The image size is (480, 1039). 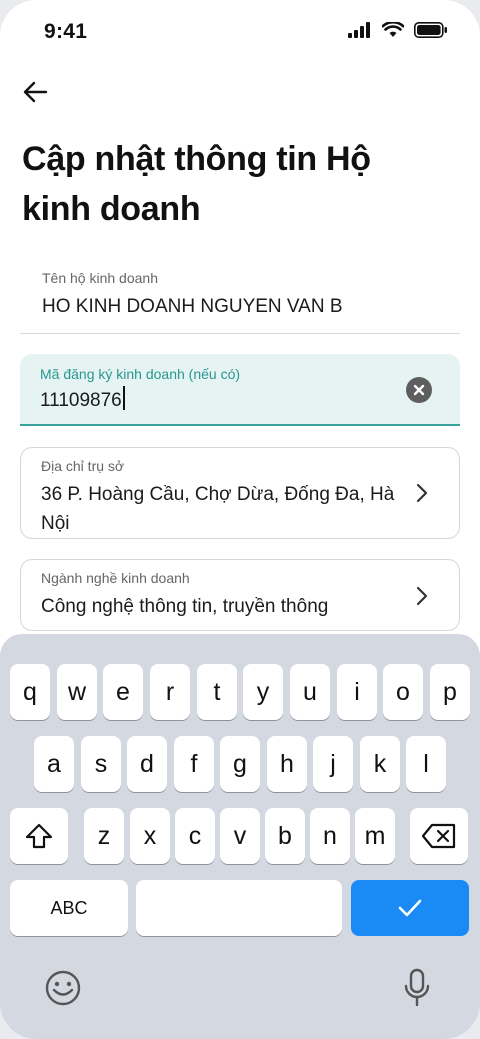 I want to click on checkmark-icon, so click(x=410, y=908).